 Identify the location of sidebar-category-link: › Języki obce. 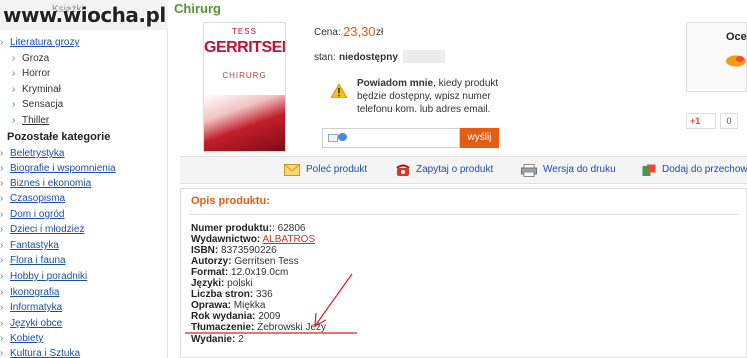
(31, 324).